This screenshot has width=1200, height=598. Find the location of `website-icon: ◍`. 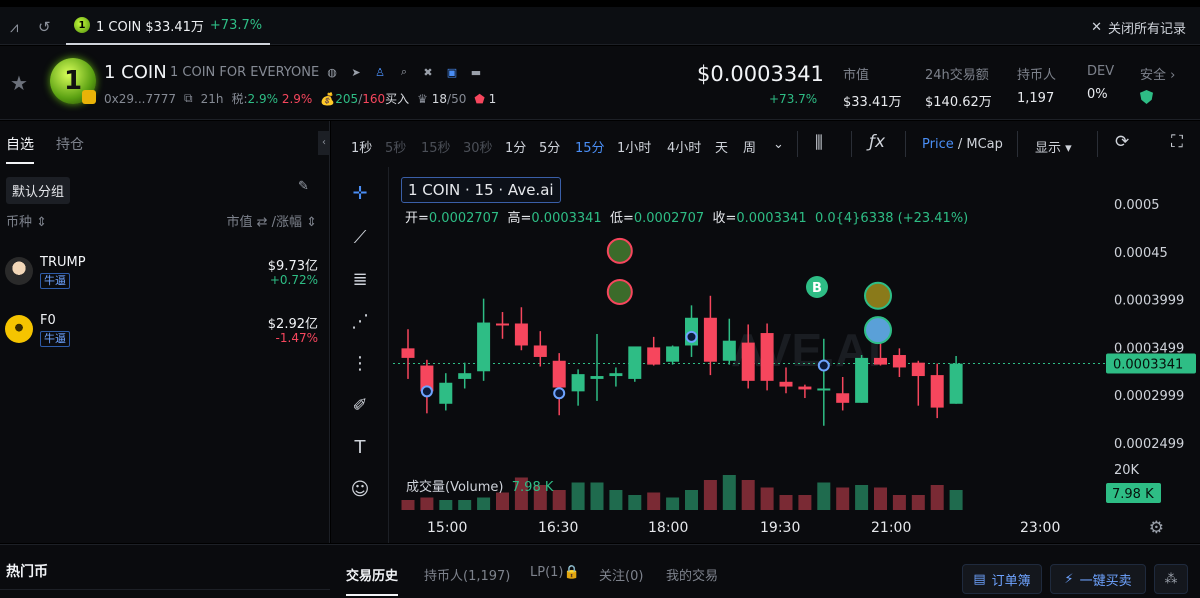

website-icon: ◍ is located at coordinates (332, 72).